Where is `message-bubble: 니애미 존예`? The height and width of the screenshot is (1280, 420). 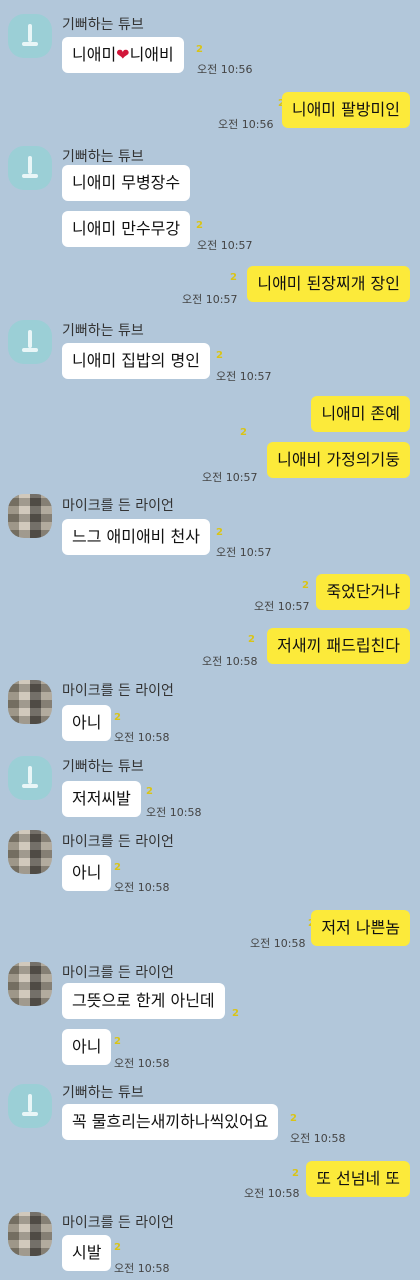 message-bubble: 니애미 존예 is located at coordinates (360, 414).